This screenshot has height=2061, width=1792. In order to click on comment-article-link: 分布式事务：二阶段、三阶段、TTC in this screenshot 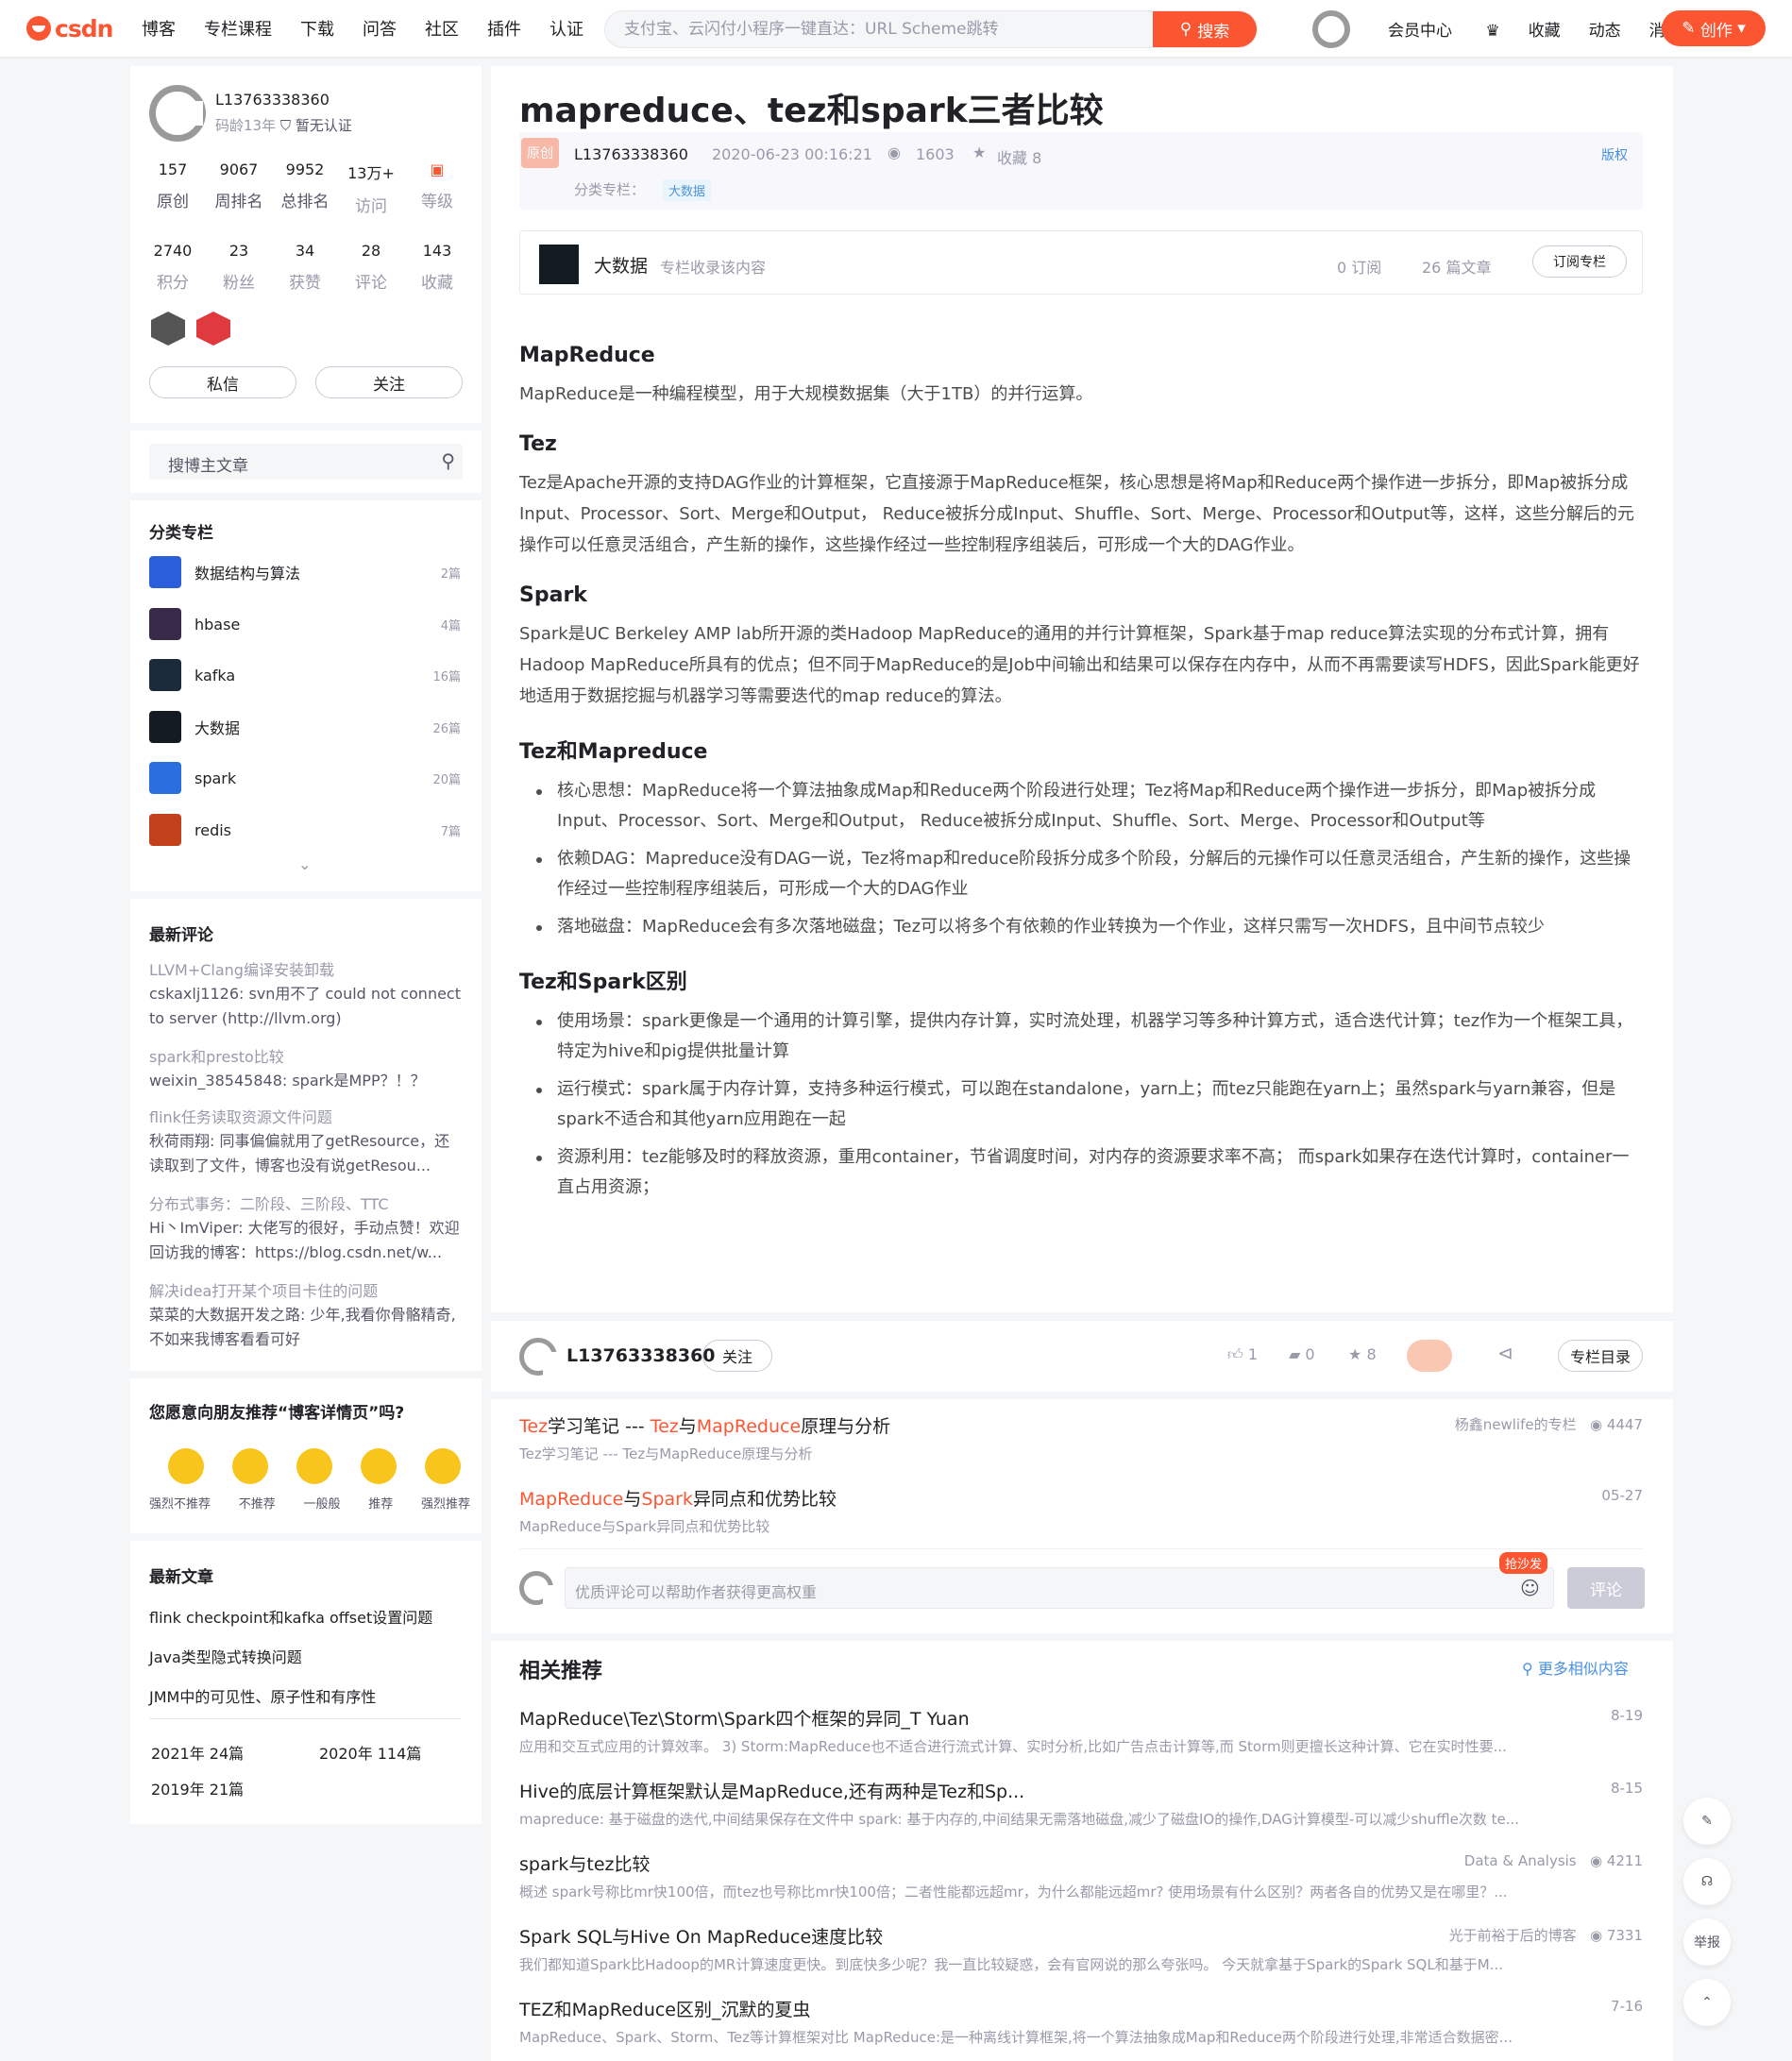, I will do `click(305, 1202)`.